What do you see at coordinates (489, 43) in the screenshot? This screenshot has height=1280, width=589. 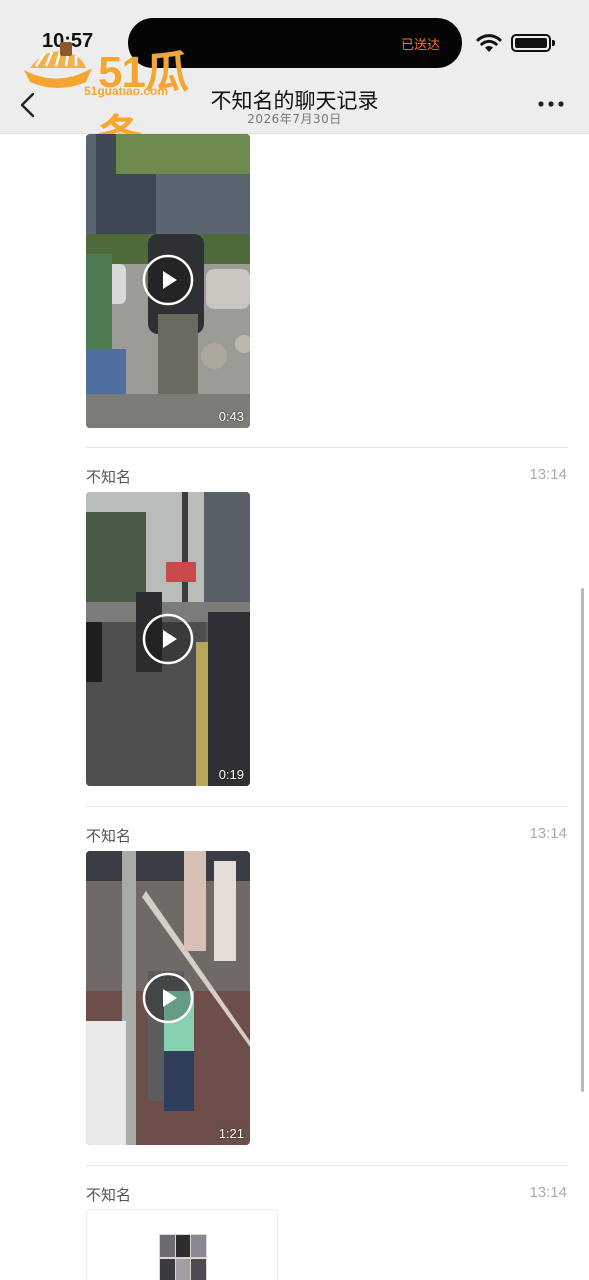 I see `wifi-icon` at bounding box center [489, 43].